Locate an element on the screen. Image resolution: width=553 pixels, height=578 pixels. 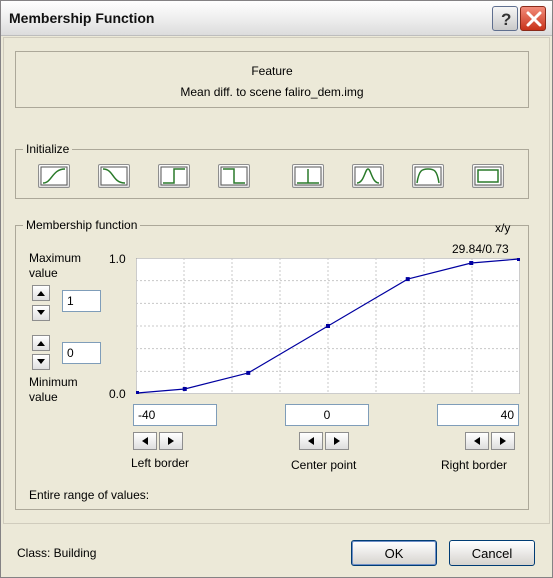
init-larger-button is located at coordinates (54, 176).